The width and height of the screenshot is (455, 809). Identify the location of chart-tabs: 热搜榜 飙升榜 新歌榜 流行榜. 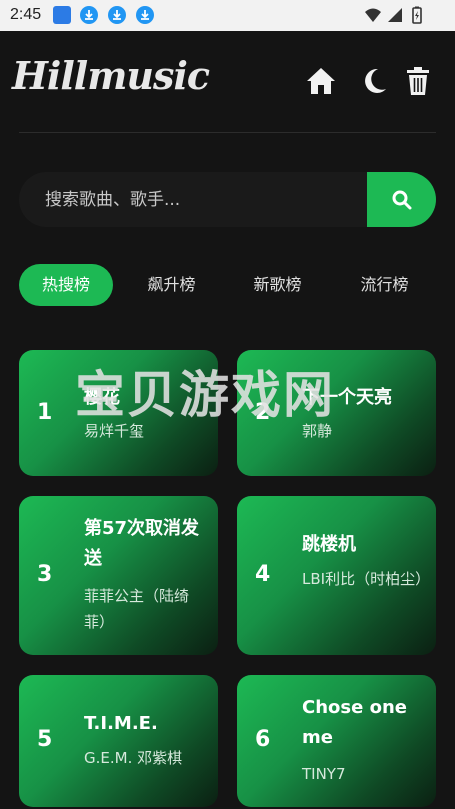
(227, 285).